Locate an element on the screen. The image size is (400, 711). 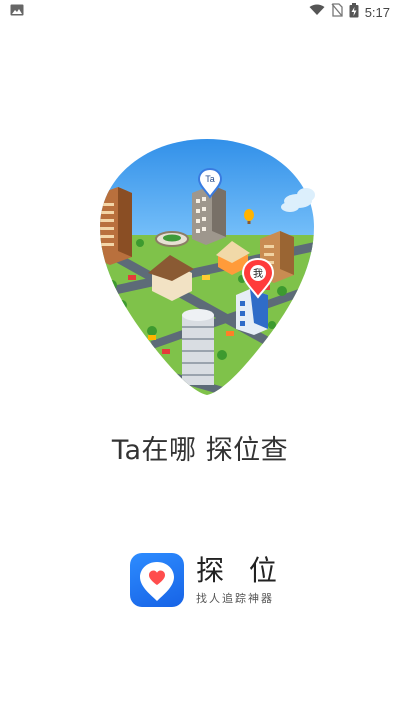
cylinder-tower is located at coordinates (198, 347).